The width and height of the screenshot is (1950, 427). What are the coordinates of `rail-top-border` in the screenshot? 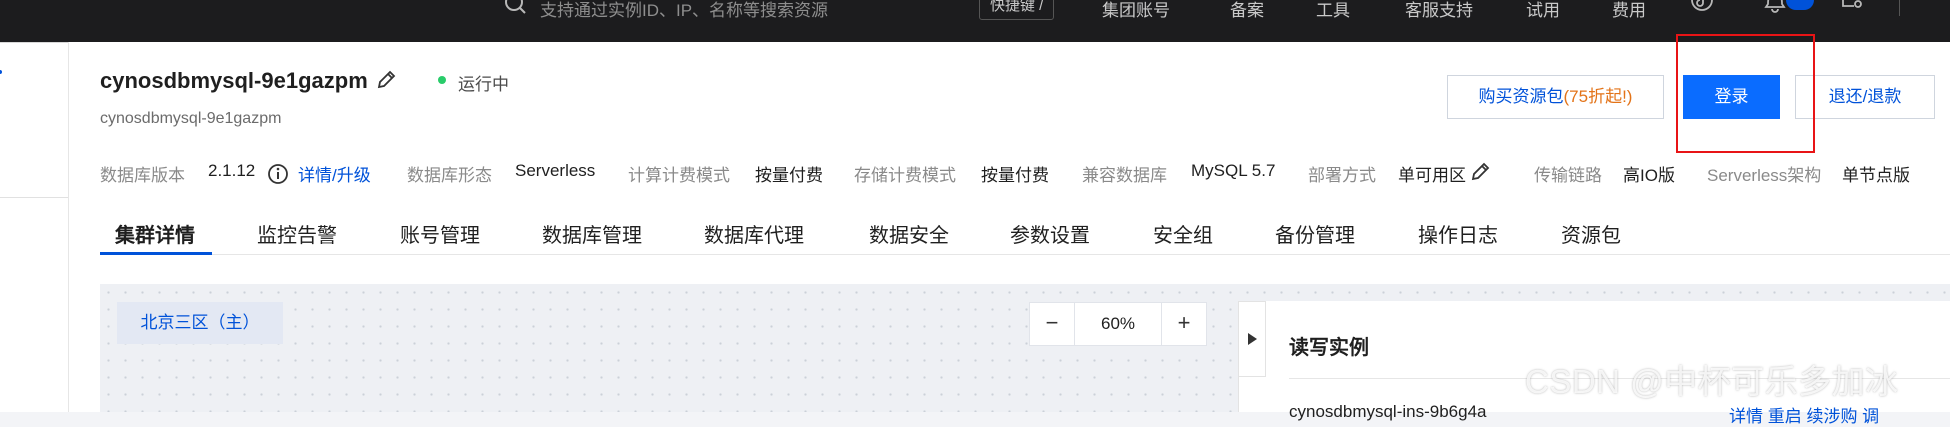 It's located at (34, 42).